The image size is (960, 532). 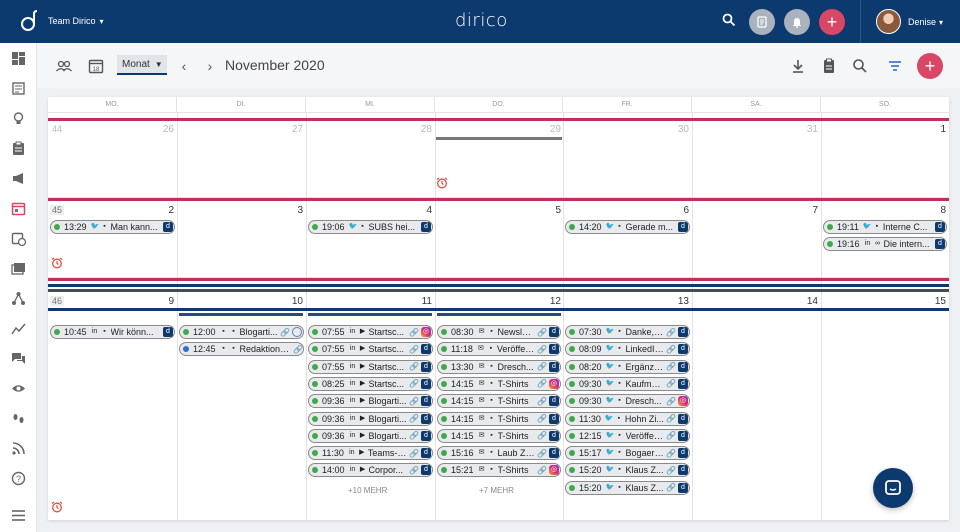 I want to click on add-post-button: +, so click(x=930, y=66).